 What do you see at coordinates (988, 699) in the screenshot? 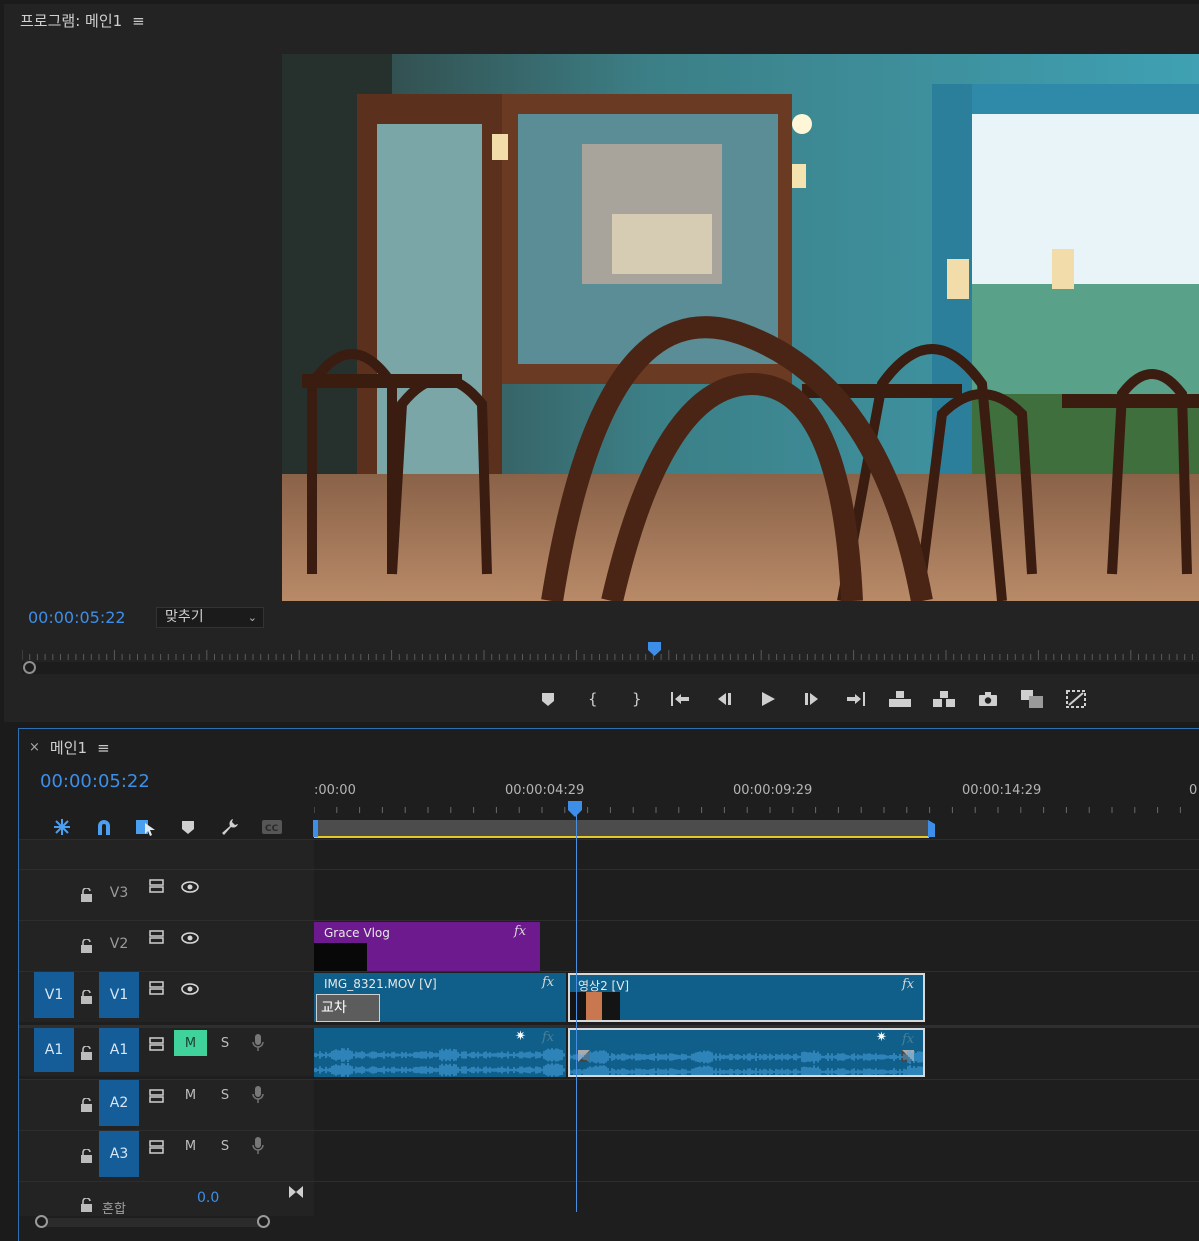
I see `camera-icon` at bounding box center [988, 699].